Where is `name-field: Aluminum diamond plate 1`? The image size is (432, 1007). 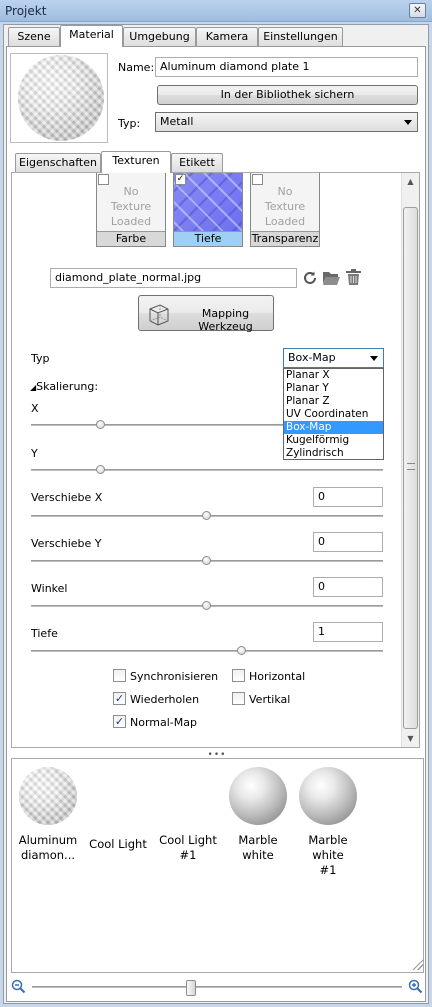
name-field: Aluminum diamond plate 1 is located at coordinates (286, 67).